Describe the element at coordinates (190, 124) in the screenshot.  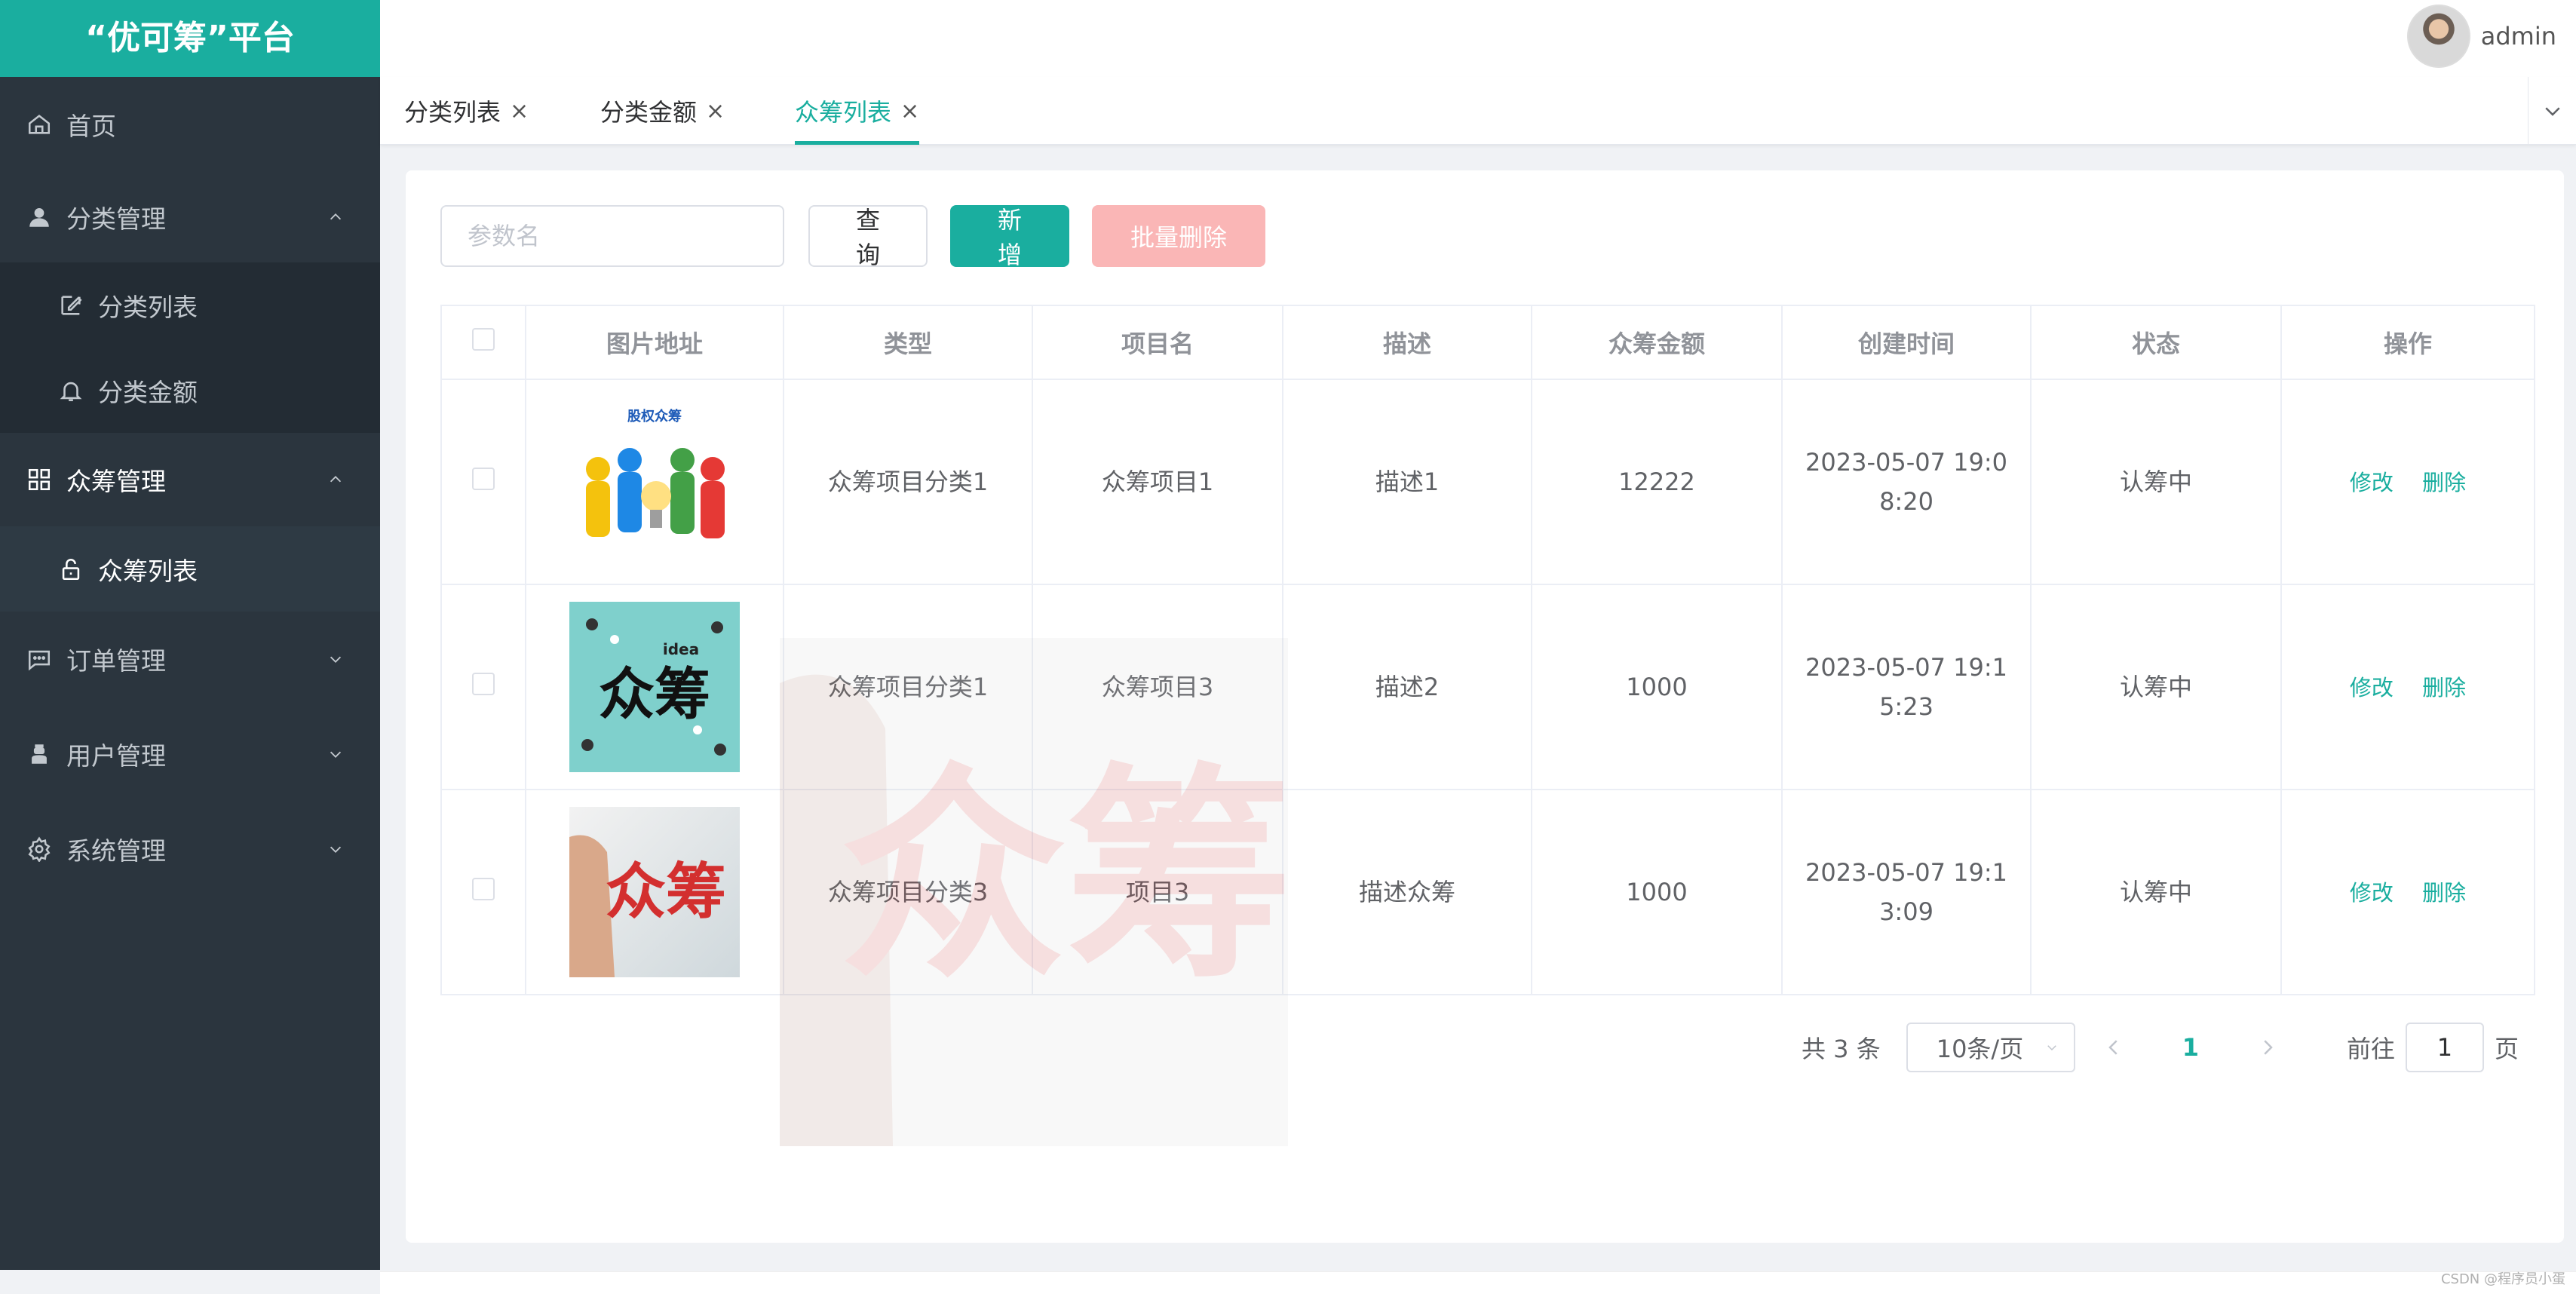
I see `sidebar-item-home: 首页` at that location.